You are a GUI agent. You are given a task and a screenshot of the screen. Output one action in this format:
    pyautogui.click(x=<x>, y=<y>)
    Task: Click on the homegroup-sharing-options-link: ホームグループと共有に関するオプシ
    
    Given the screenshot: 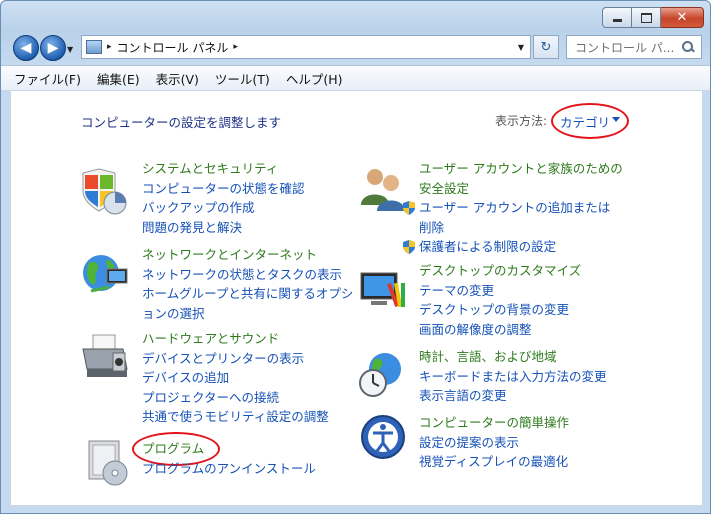 What is the action you would take?
    pyautogui.click(x=247, y=294)
    